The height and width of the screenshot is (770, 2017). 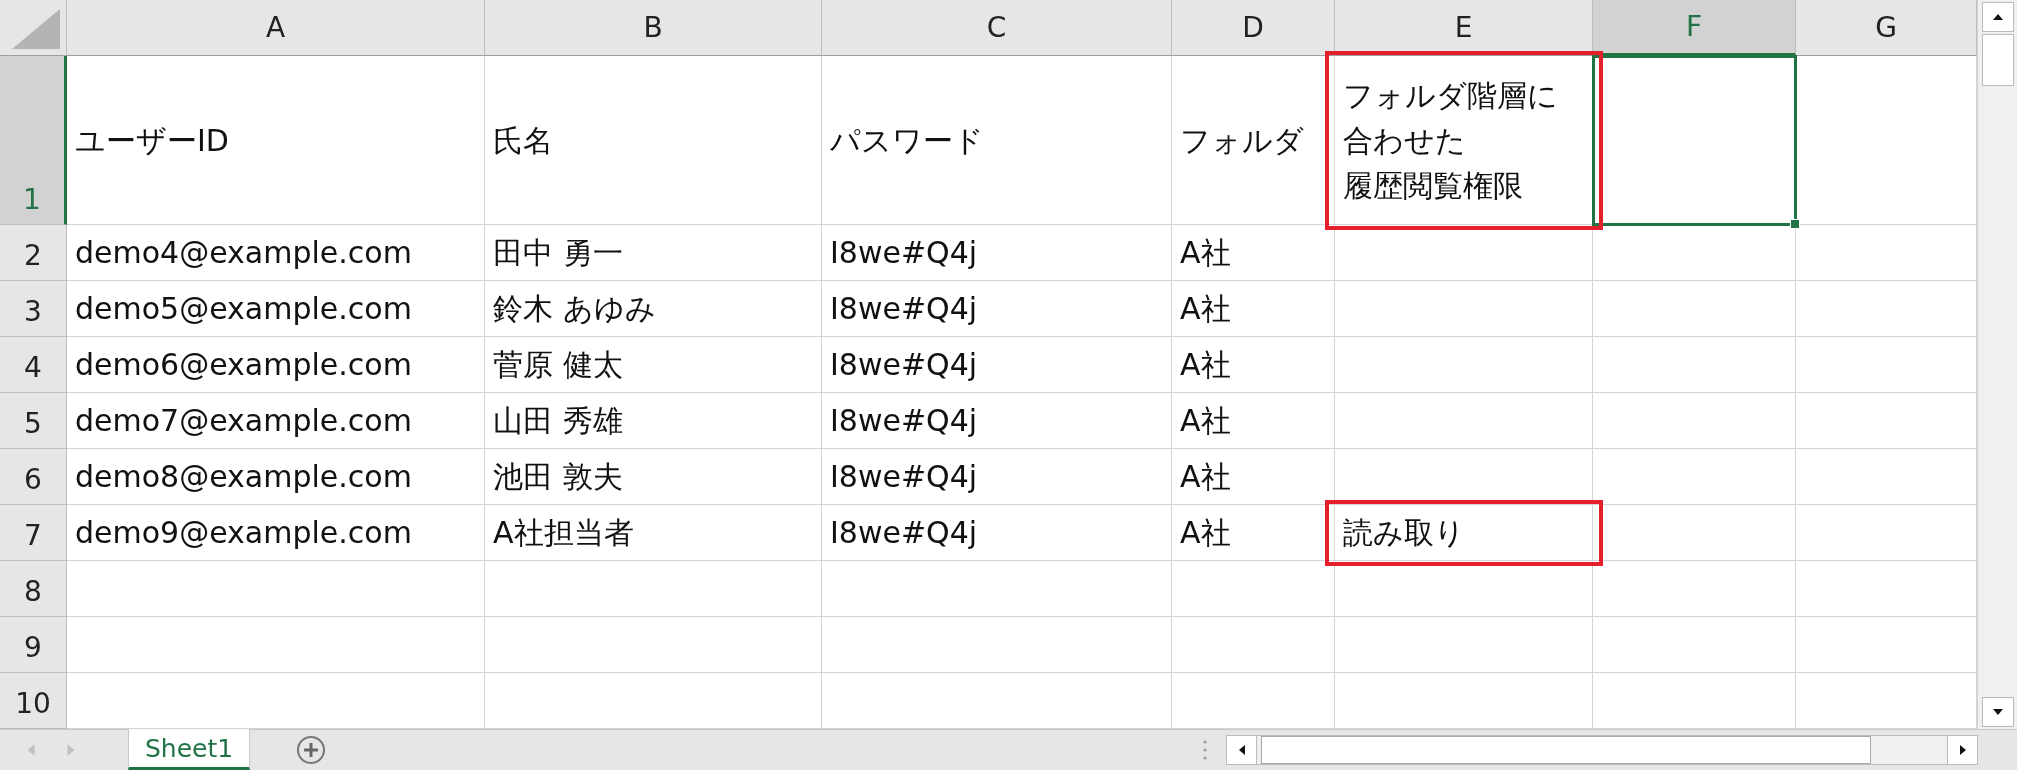 What do you see at coordinates (33, 253) in the screenshot?
I see `row-header: 2` at bounding box center [33, 253].